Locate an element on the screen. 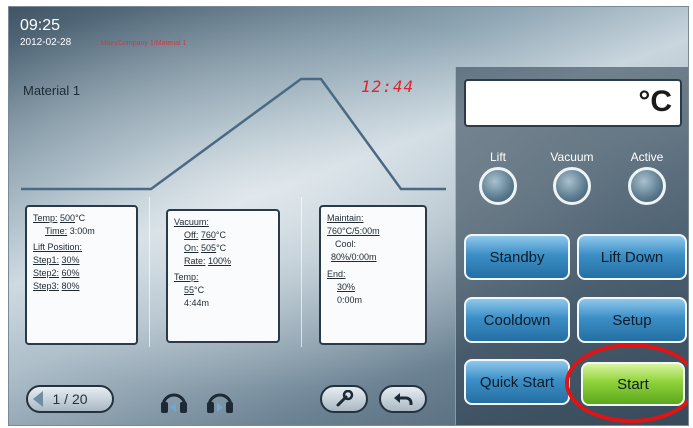  active-indicator-label: Active is located at coordinates (647, 157).